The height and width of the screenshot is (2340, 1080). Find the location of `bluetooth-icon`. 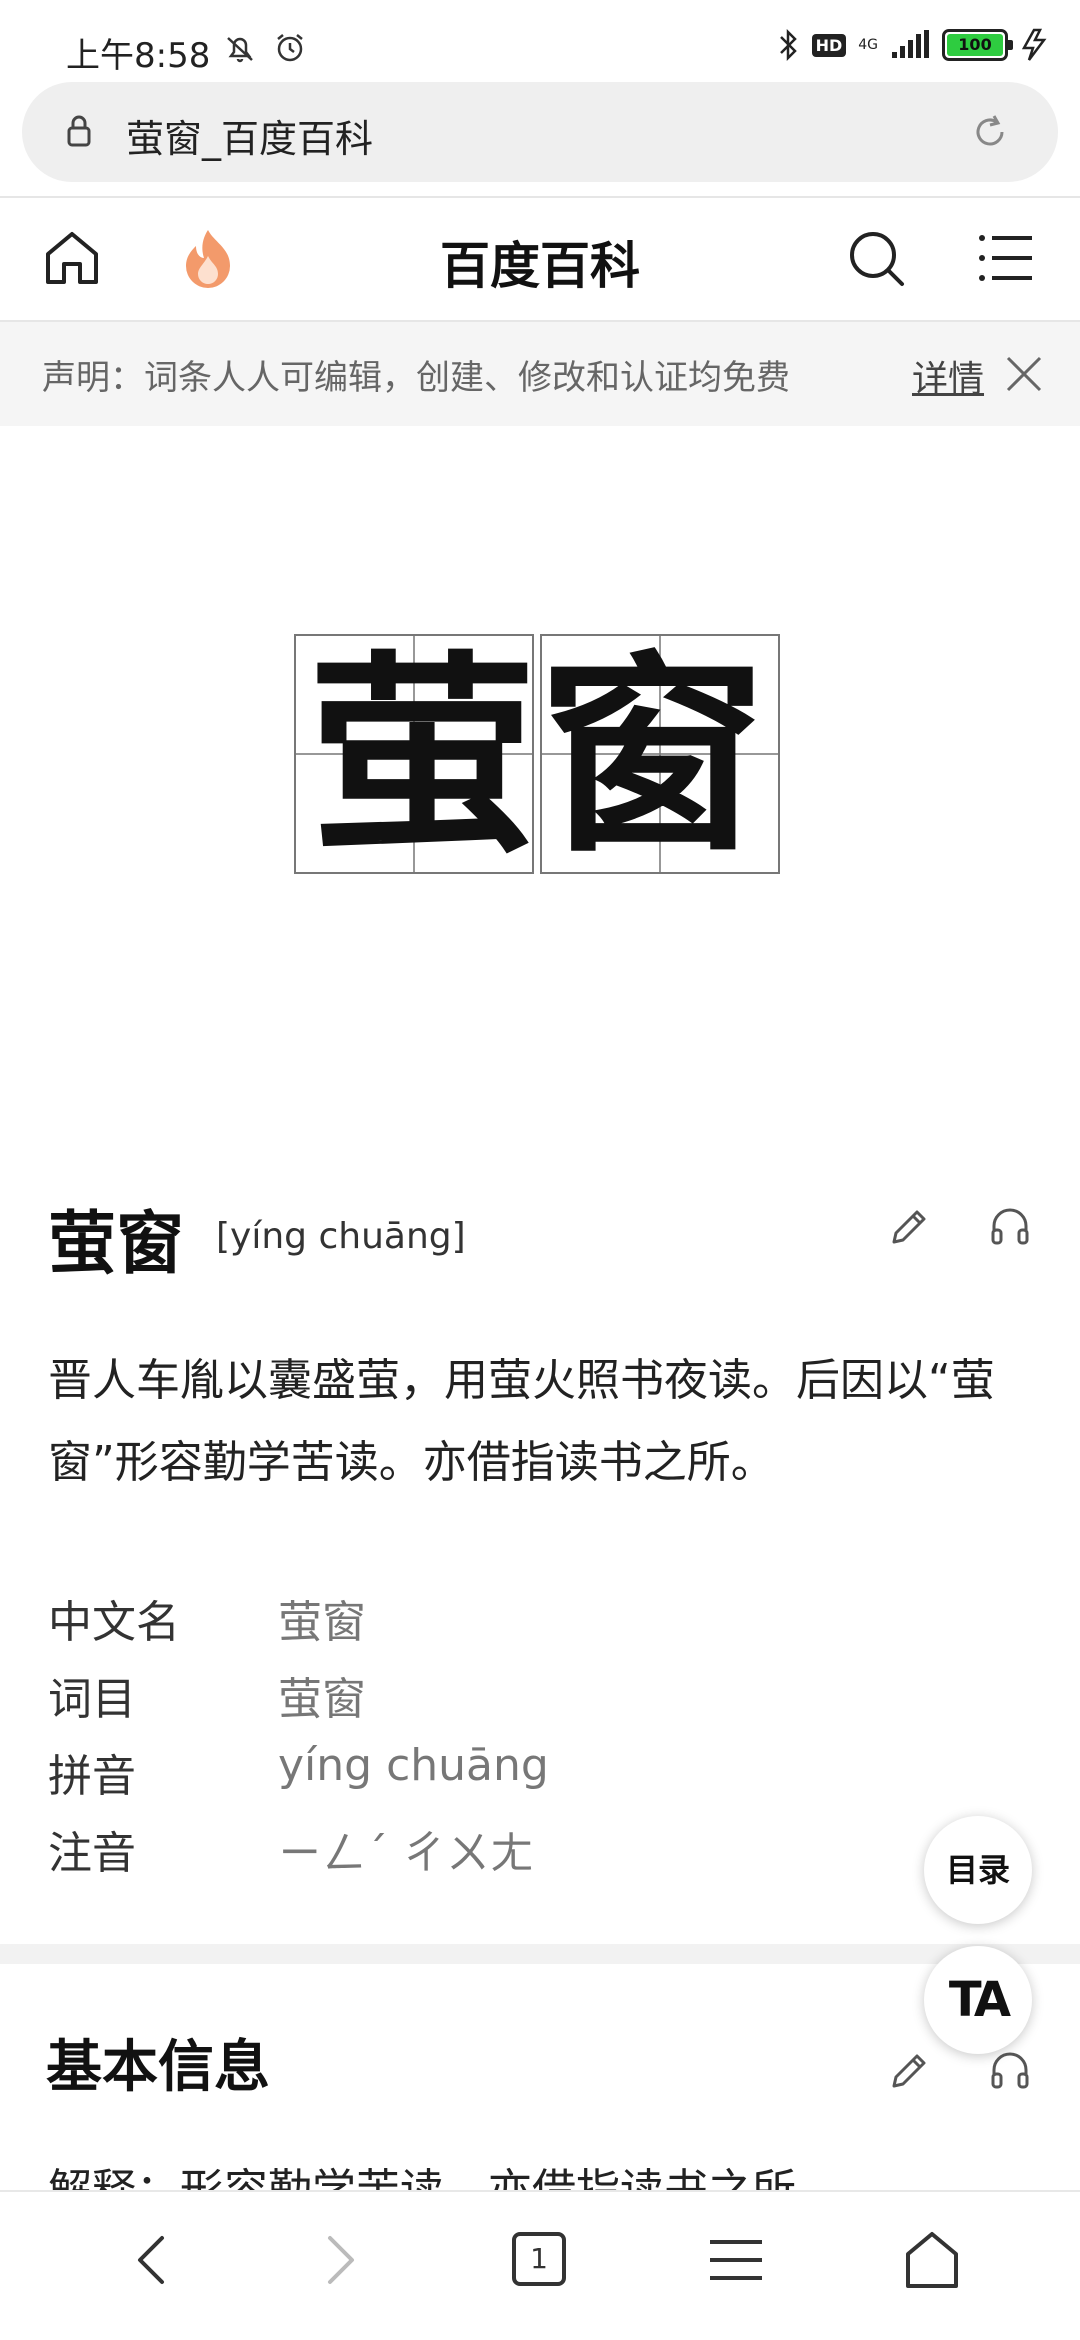

bluetooth-icon is located at coordinates (788, 45).